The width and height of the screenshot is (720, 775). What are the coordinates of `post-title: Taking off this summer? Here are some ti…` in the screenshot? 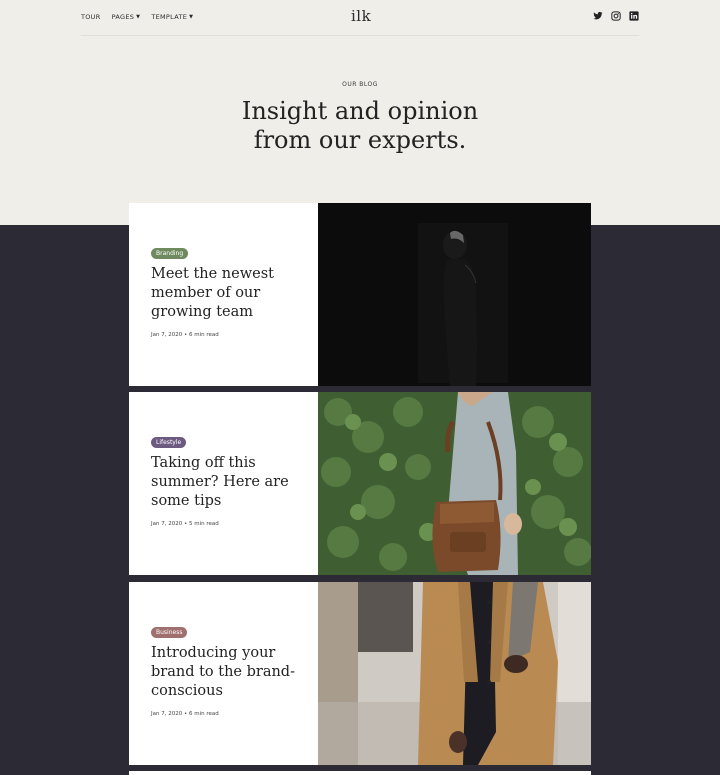 It's located at (226, 482).